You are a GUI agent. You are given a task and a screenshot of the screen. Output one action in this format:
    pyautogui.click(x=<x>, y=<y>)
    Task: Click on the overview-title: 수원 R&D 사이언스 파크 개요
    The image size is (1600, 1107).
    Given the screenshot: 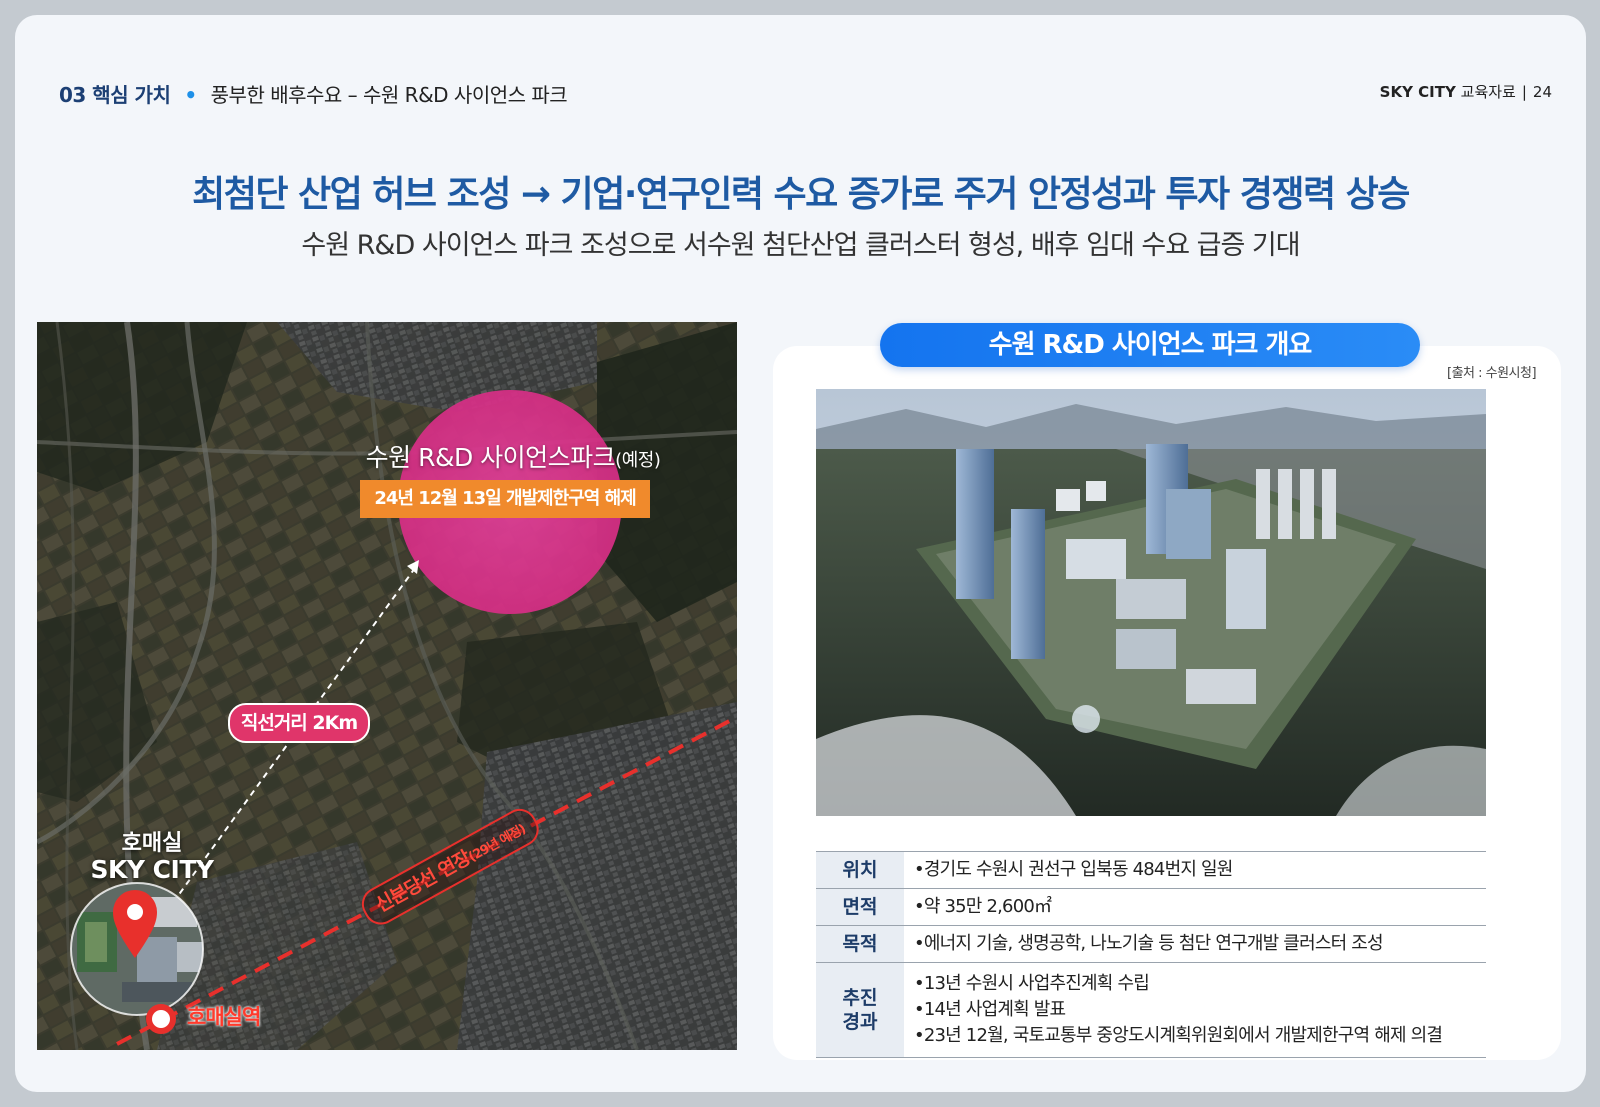 What is the action you would take?
    pyautogui.click(x=1150, y=345)
    